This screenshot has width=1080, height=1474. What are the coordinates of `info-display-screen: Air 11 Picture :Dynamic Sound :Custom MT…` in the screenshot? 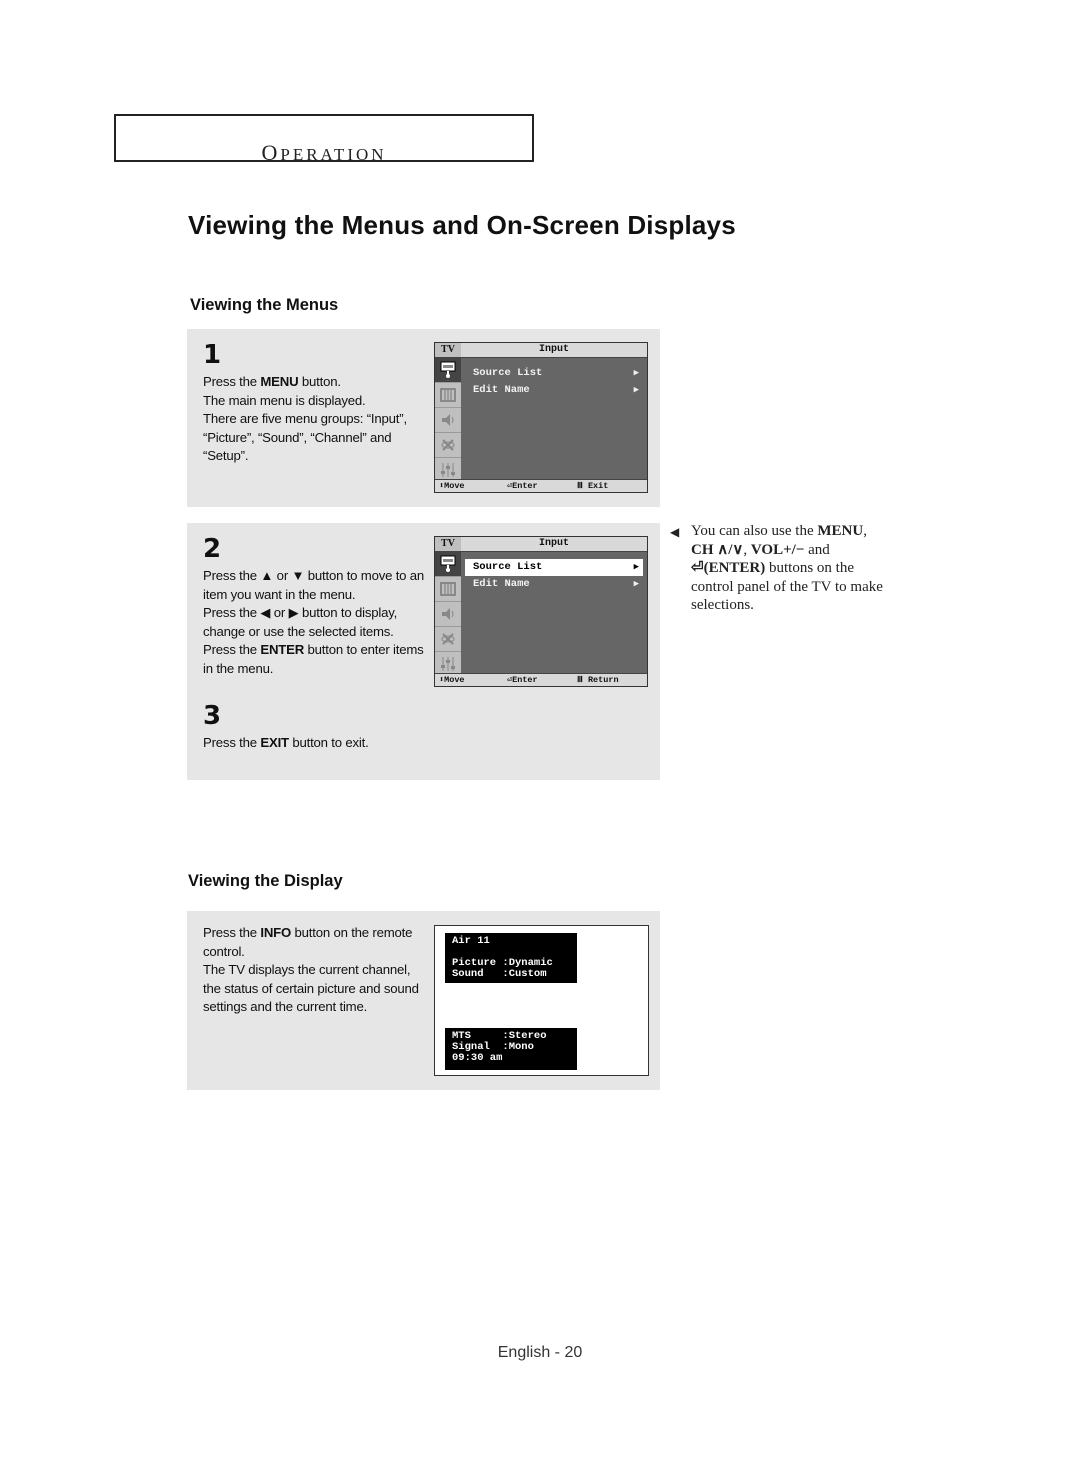 It's located at (541, 1000).